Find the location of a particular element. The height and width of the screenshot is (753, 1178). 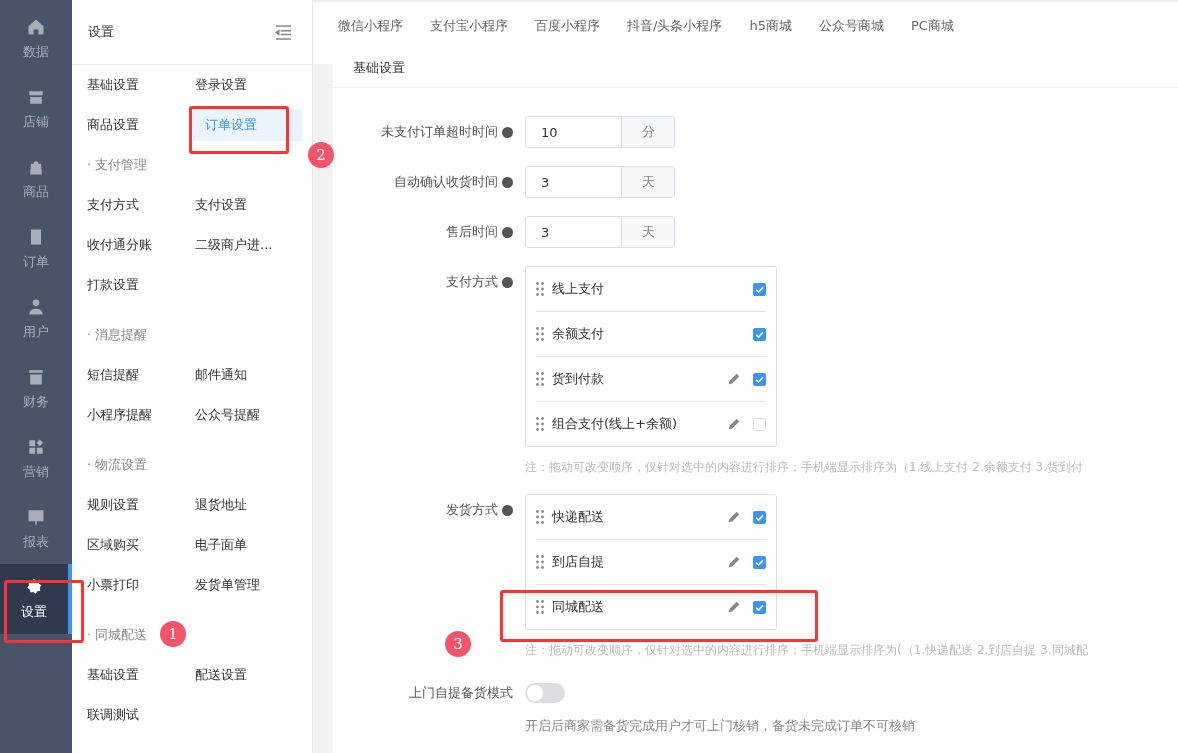

collapse-menu-icon is located at coordinates (283, 32).